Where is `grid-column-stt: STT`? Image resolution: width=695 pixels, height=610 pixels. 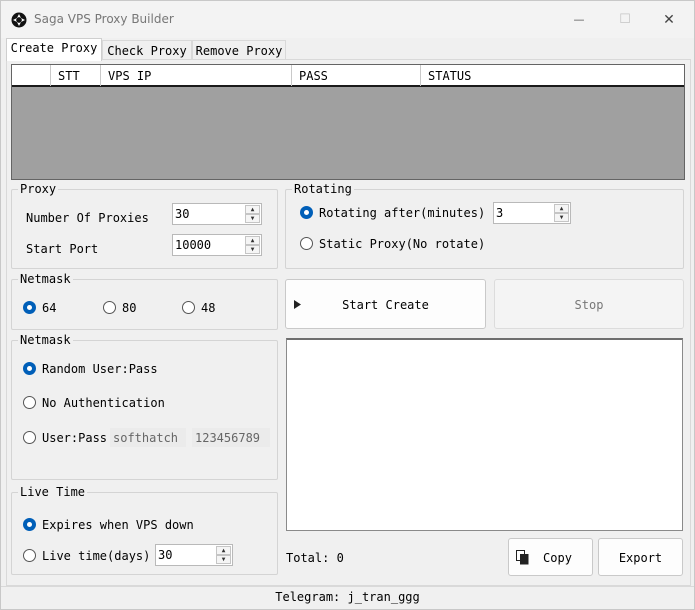 grid-column-stt: STT is located at coordinates (76, 75).